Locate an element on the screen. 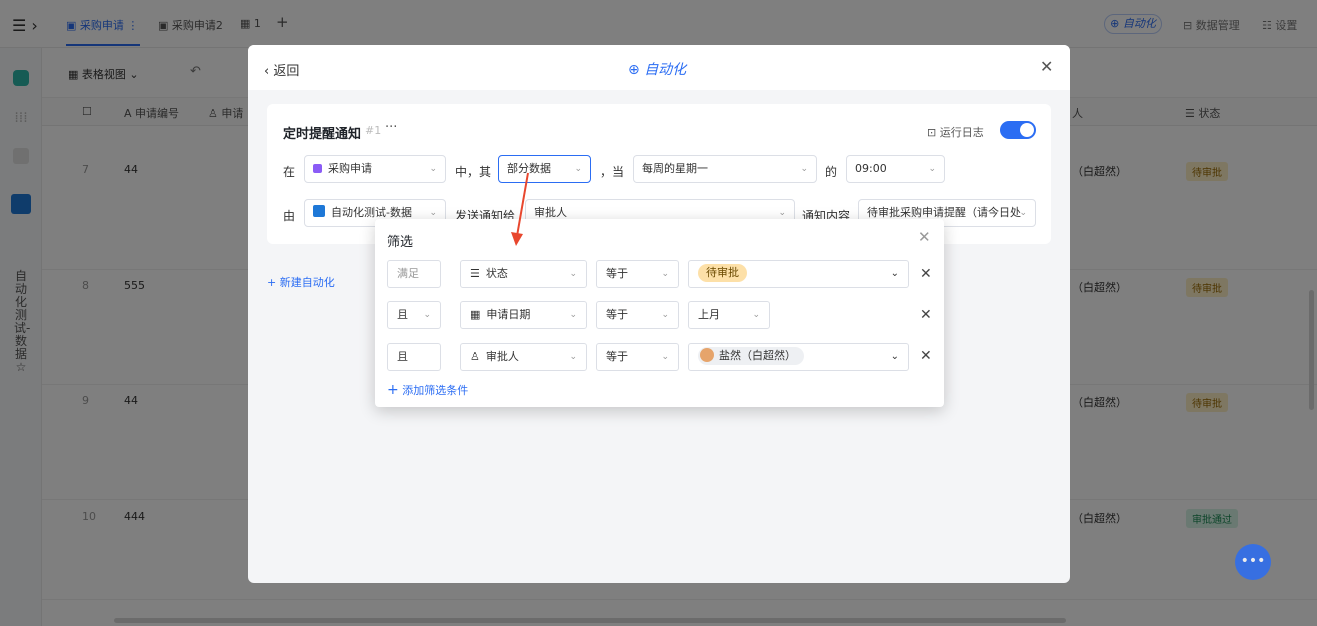 The height and width of the screenshot is (626, 1317). new-automation-button: + 新建自动化 is located at coordinates (301, 282).